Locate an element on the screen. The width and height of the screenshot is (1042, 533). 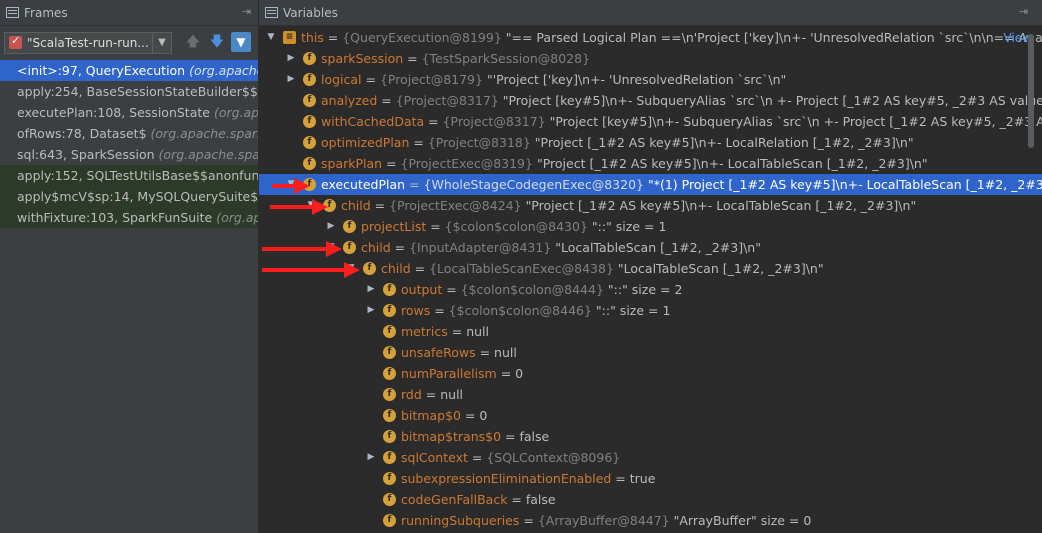
variable-value: true is located at coordinates (642, 478).